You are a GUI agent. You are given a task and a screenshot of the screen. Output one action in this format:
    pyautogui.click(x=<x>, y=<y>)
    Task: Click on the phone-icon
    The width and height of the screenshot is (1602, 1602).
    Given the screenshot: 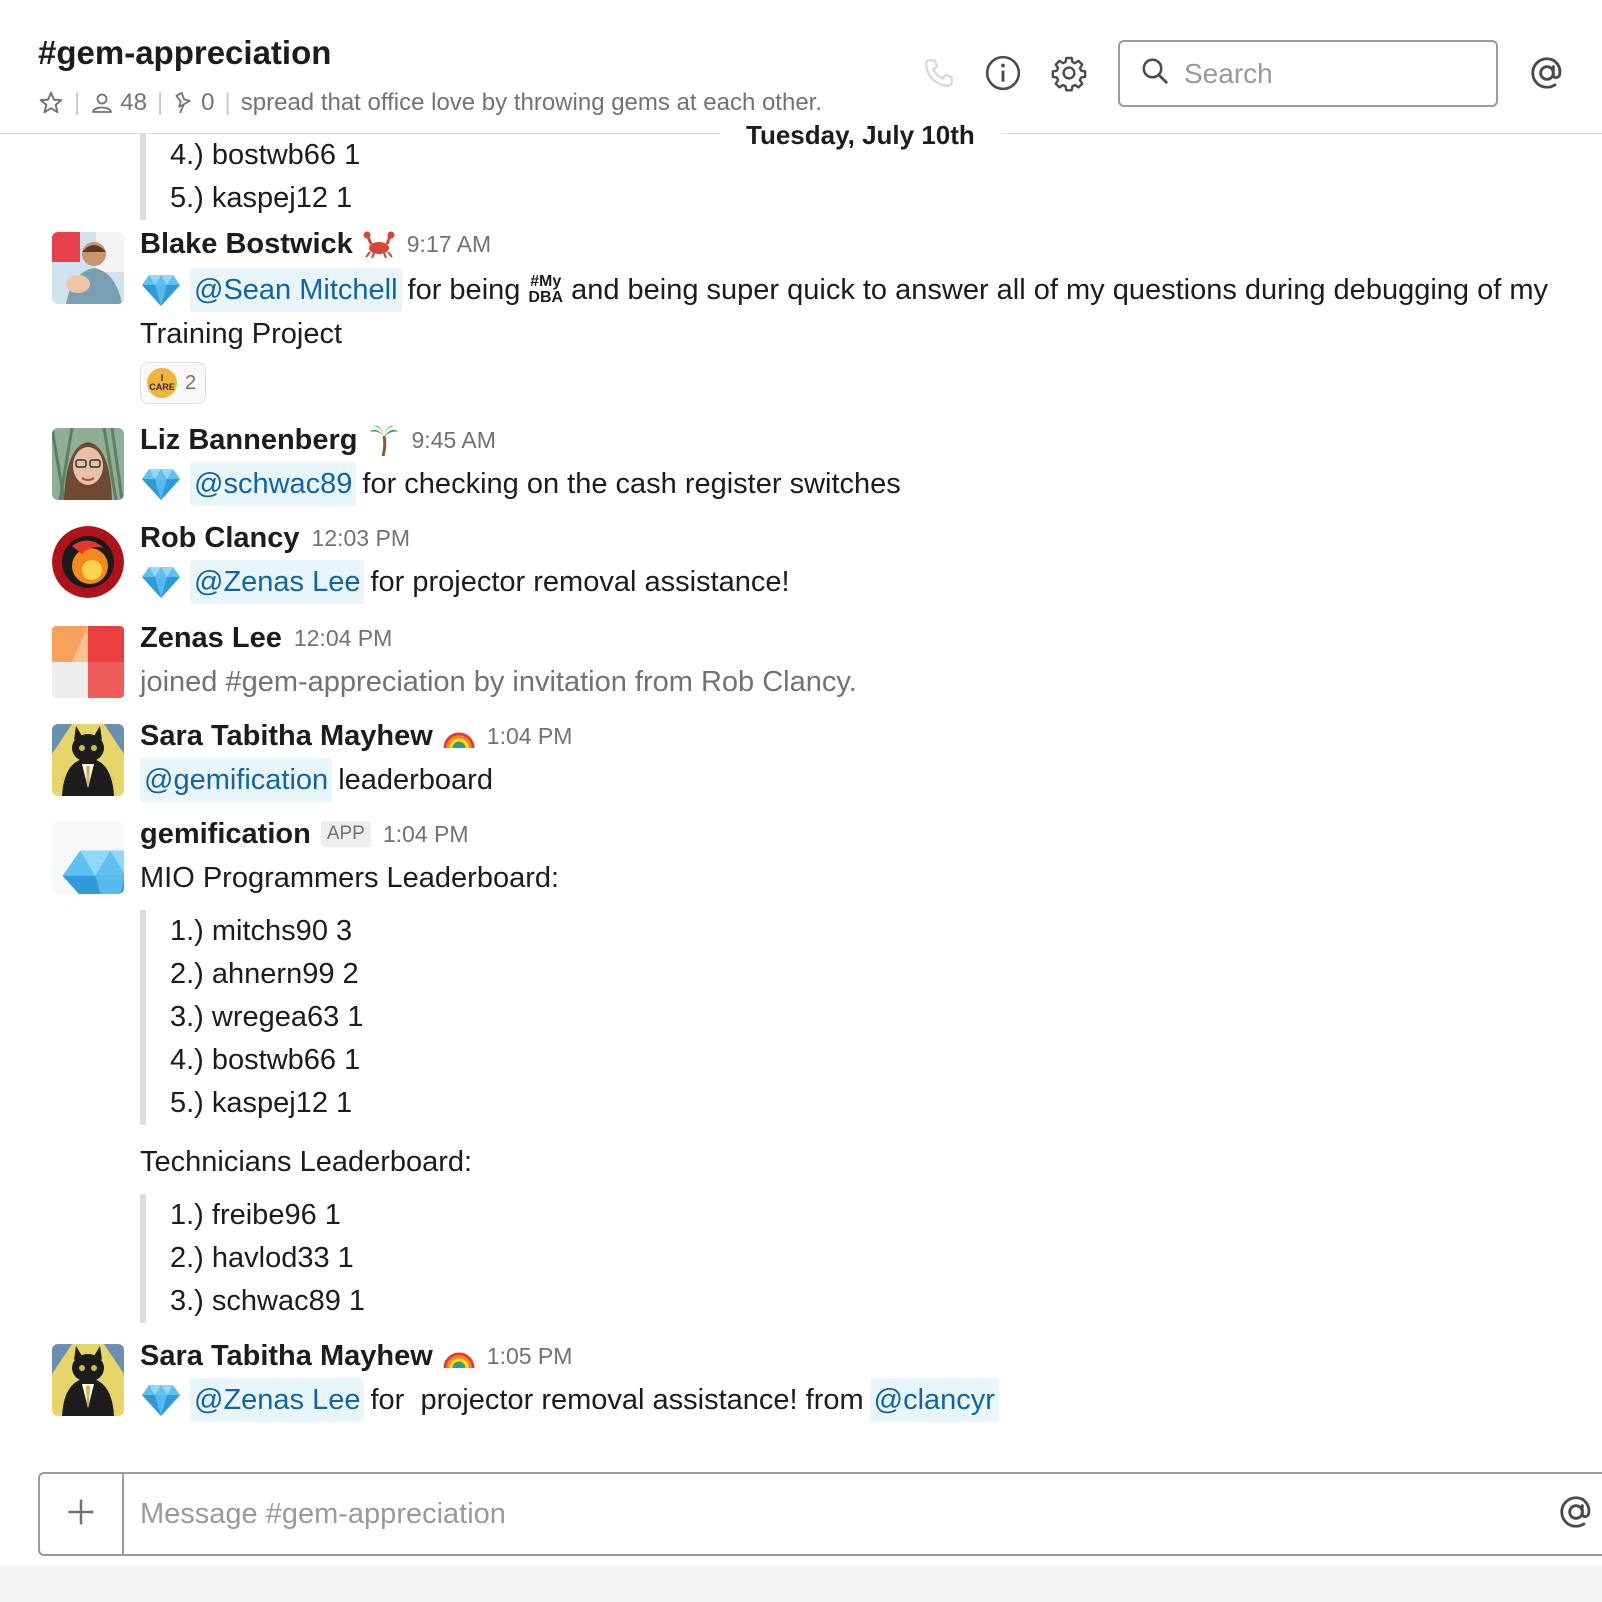 What is the action you would take?
    pyautogui.click(x=939, y=73)
    